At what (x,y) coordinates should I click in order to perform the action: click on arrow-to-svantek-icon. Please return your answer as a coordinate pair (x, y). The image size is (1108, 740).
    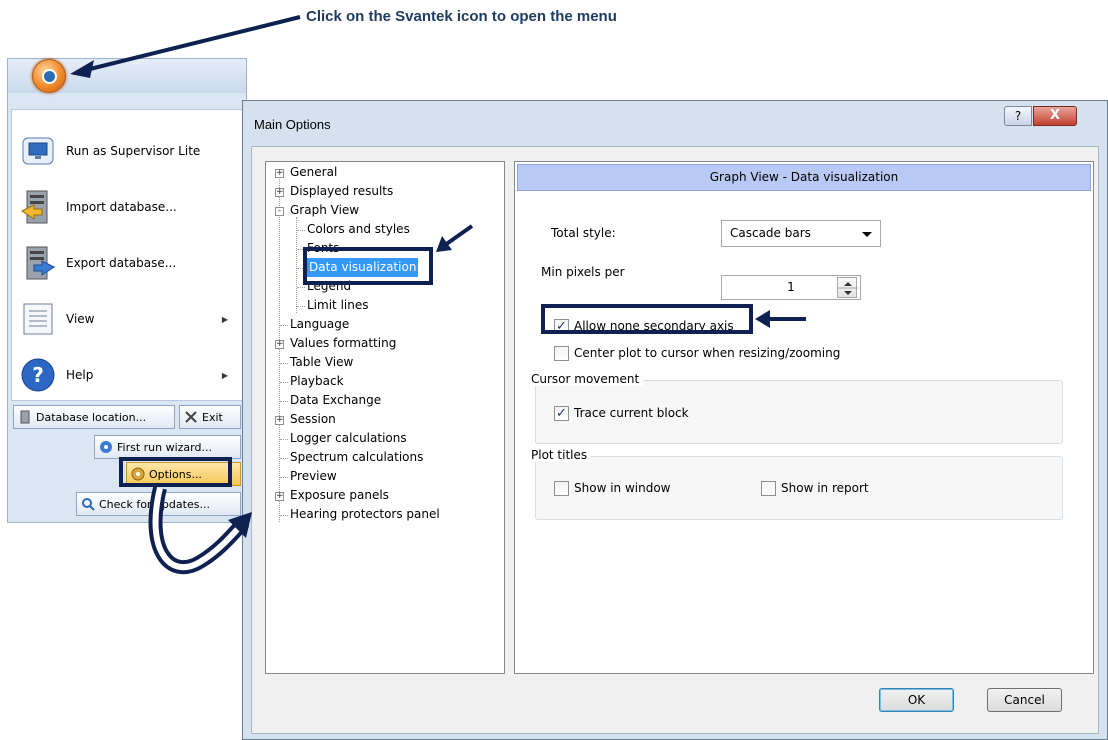
    Looking at the image, I should click on (193, 43).